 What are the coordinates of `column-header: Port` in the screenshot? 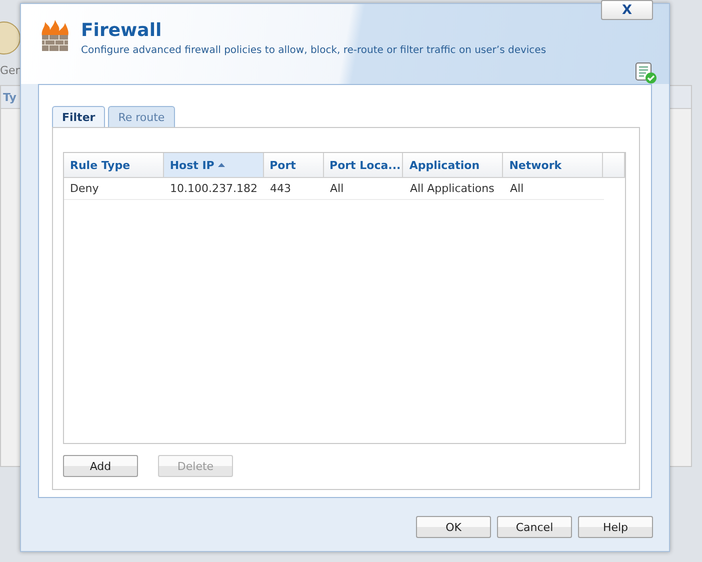 It's located at (294, 165).